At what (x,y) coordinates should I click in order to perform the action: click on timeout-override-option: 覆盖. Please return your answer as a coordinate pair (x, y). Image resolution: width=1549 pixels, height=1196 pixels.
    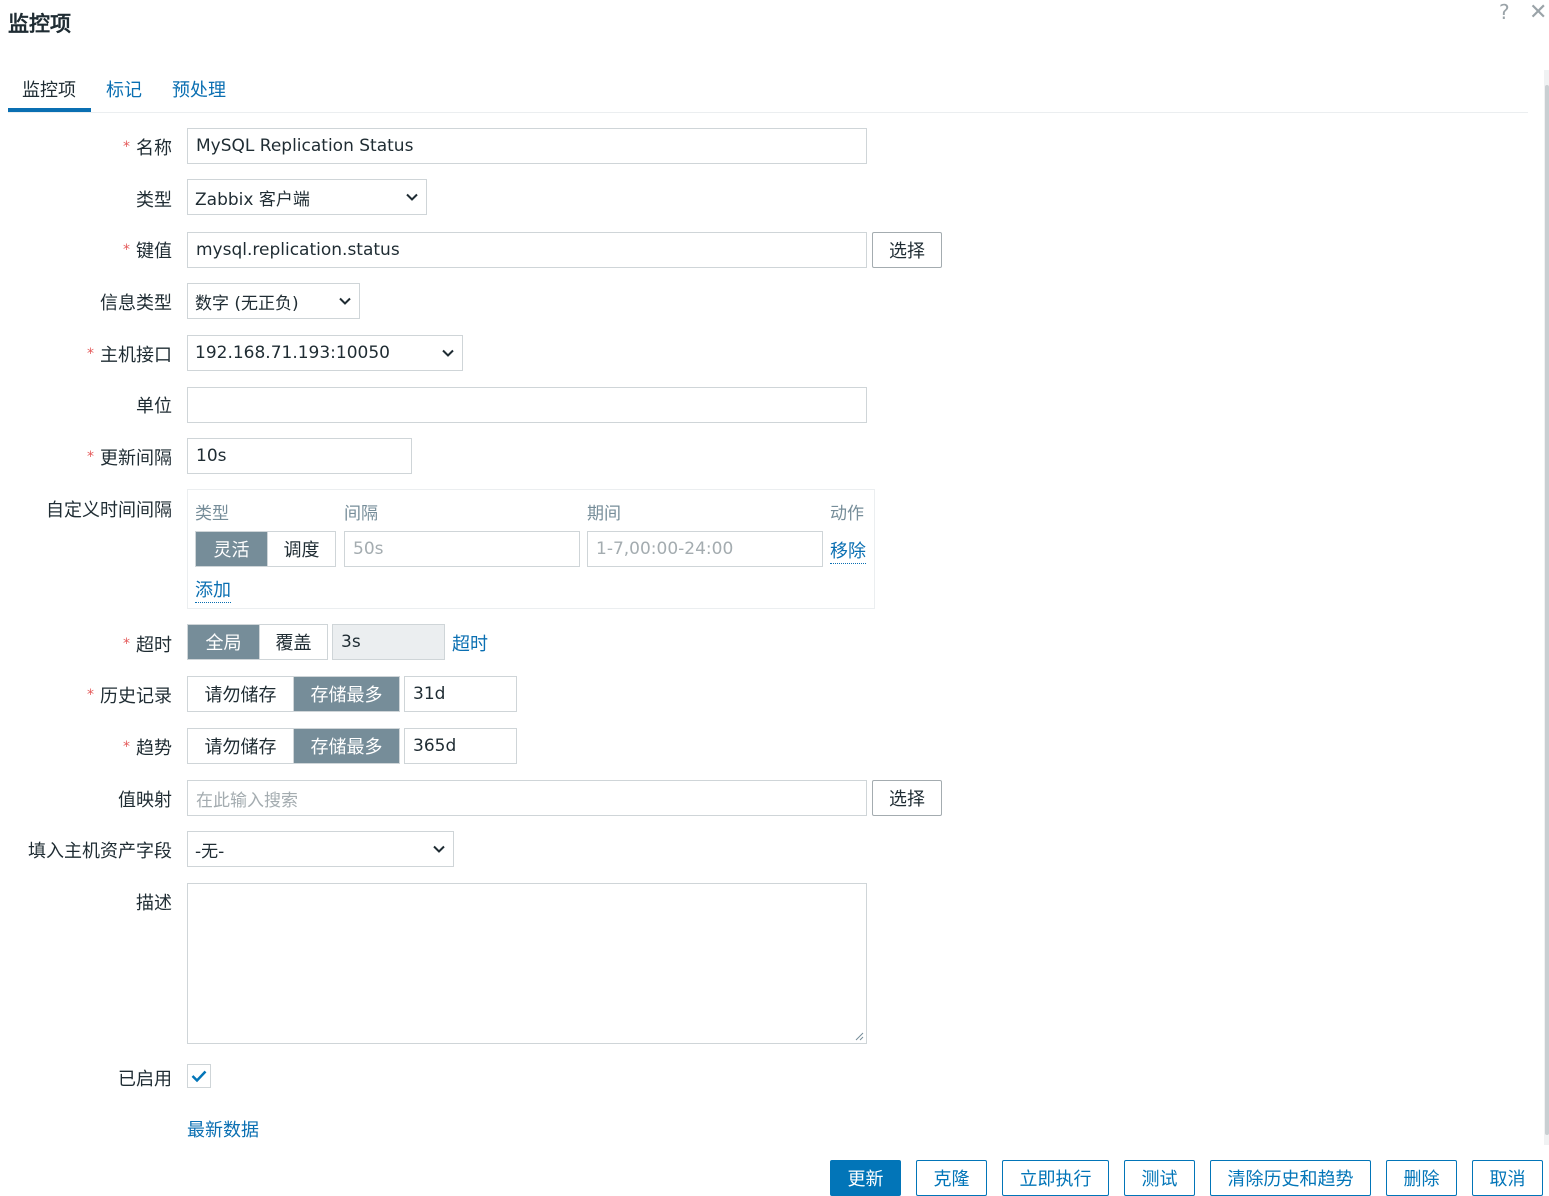
    Looking at the image, I should click on (293, 642).